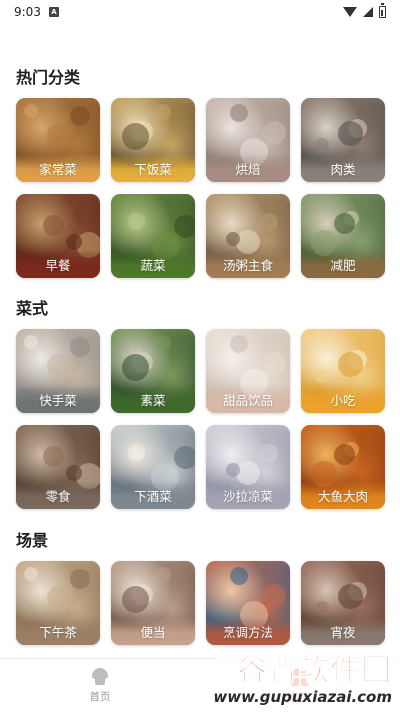 The width and height of the screenshot is (400, 712). I want to click on status-bar: 9:03 A, so click(200, 12).